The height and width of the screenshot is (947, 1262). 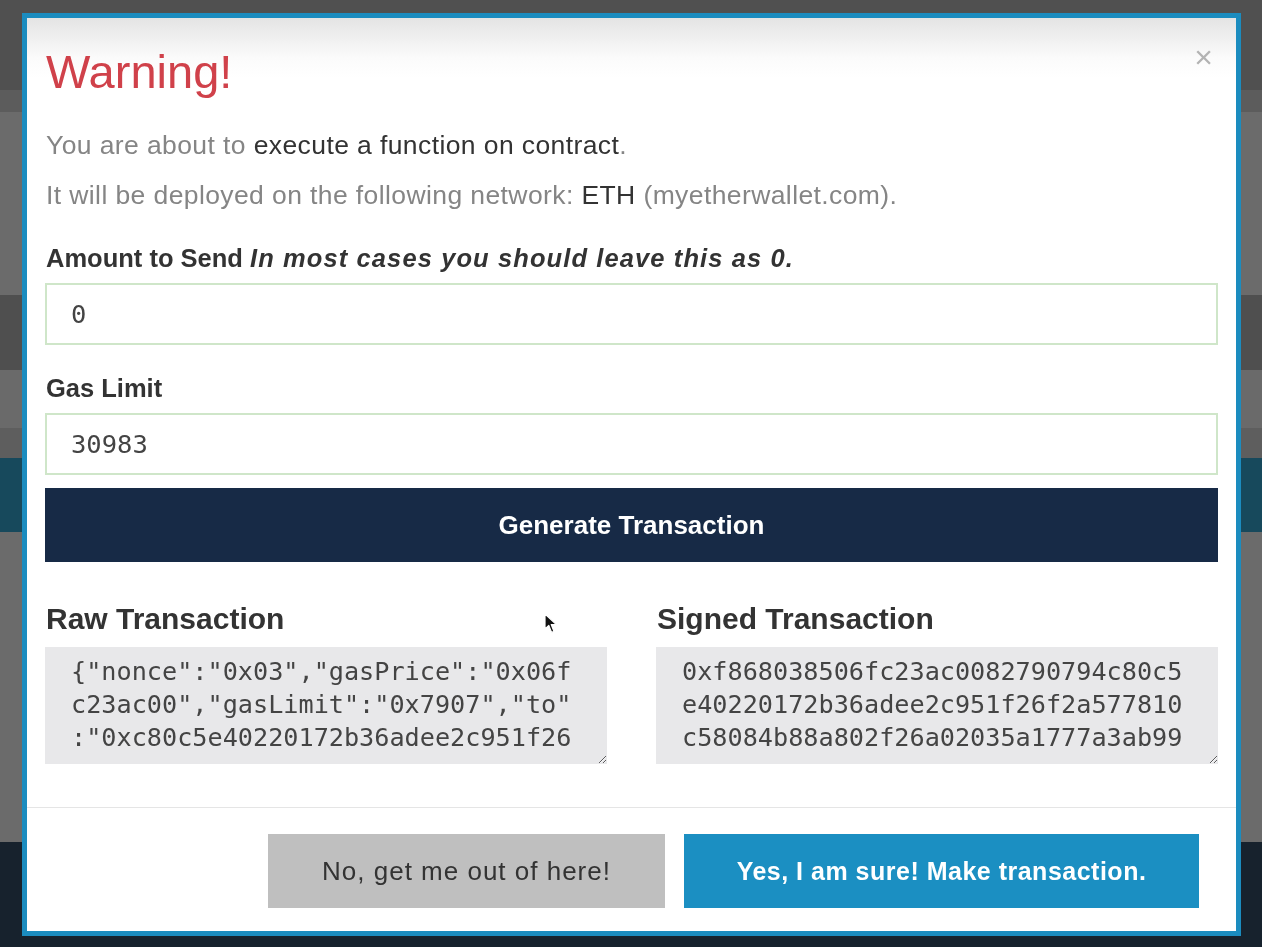 What do you see at coordinates (326, 705) in the screenshot?
I see `textarea-field: {"nonce":"0x03","gasPrice":"0x06f c23ac00","gasLimit":"0x7907","to" :"0xc80c5e40220172b36adee2c951f26` at bounding box center [326, 705].